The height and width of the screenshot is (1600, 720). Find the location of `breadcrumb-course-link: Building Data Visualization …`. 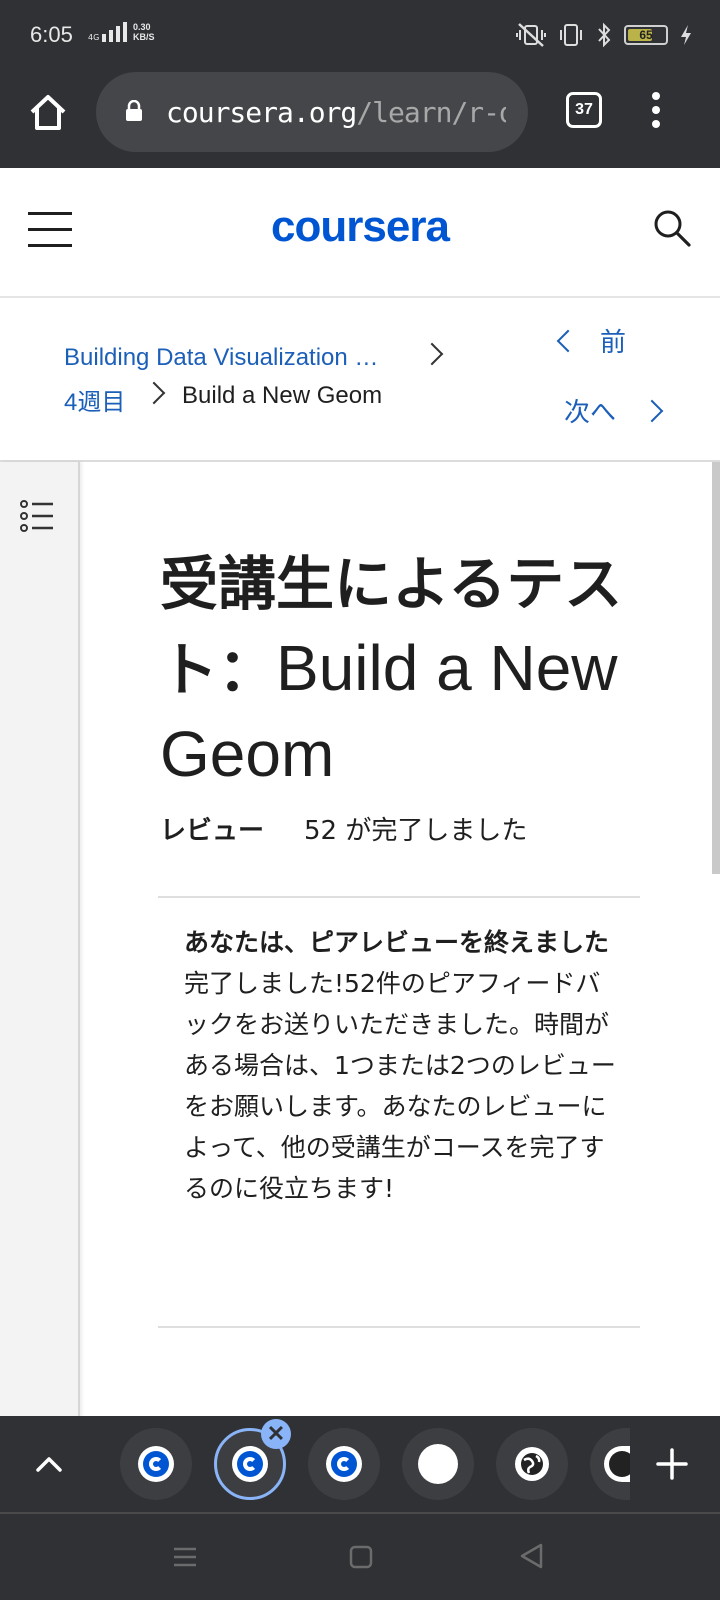

breadcrumb-course-link: Building Data Visualization … is located at coordinates (221, 358).